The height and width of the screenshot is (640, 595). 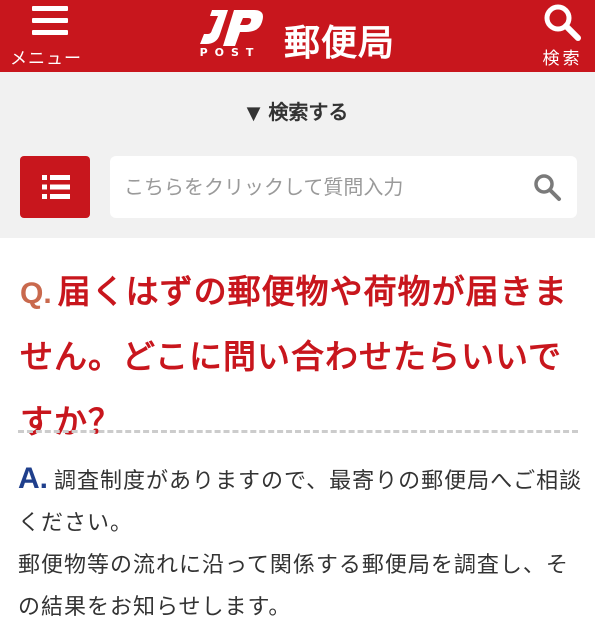 What do you see at coordinates (36, 293) in the screenshot?
I see `question-label: Q.` at bounding box center [36, 293].